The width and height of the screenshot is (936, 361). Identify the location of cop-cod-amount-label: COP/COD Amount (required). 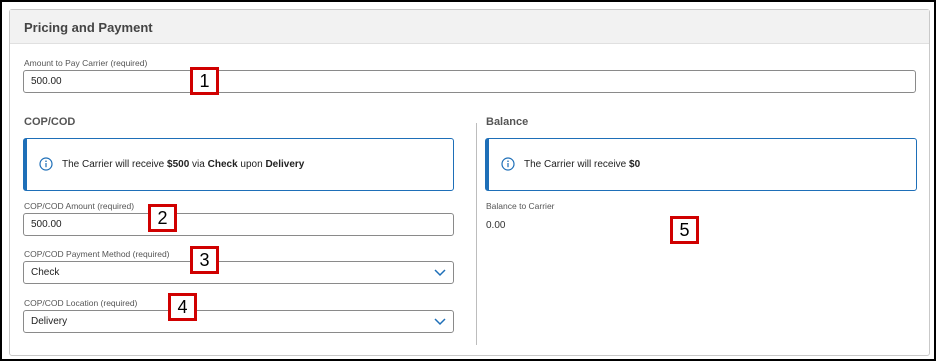
(79, 206).